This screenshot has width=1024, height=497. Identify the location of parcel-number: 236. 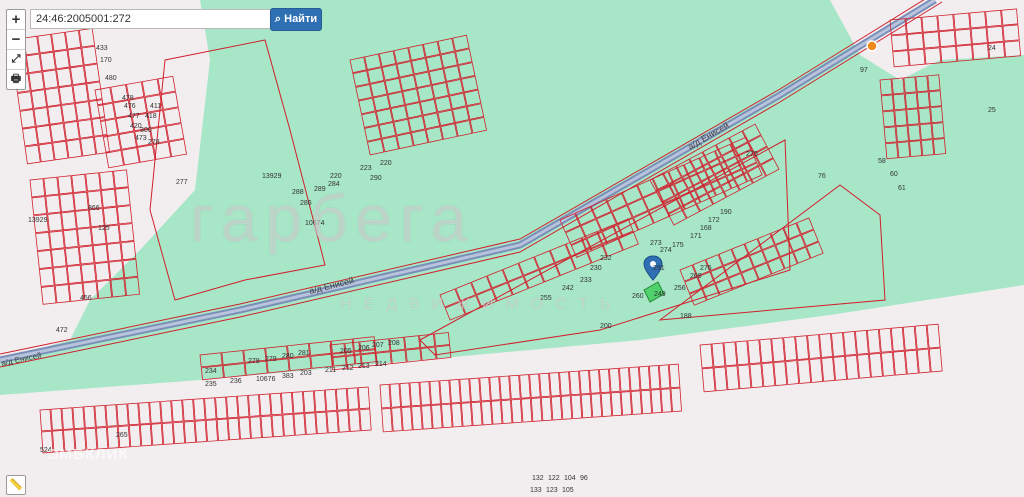
(236, 381).